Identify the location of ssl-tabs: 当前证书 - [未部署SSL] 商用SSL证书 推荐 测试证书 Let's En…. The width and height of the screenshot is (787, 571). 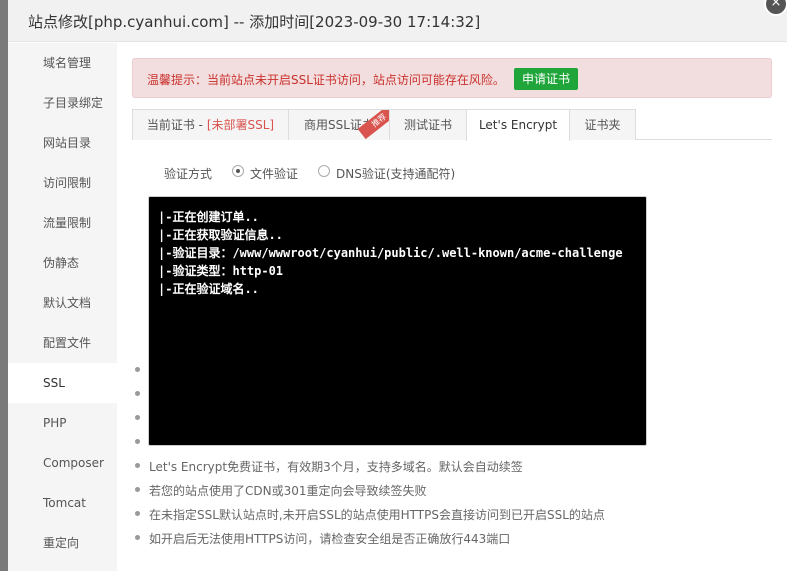
(452, 125).